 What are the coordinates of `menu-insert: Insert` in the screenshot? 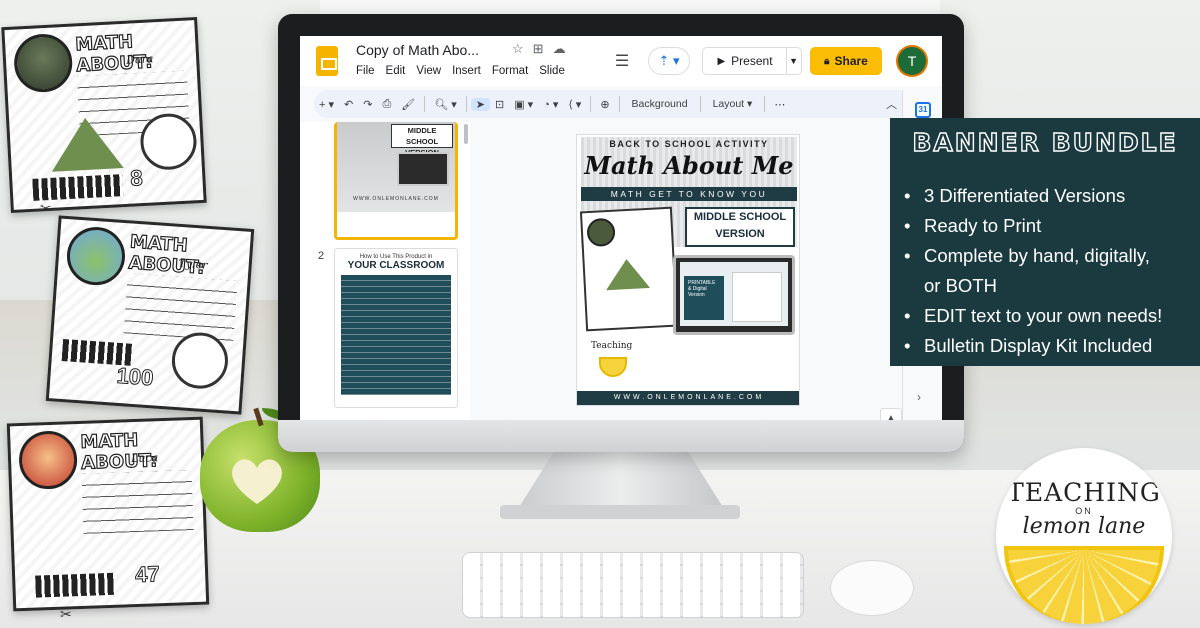 It's located at (466, 71).